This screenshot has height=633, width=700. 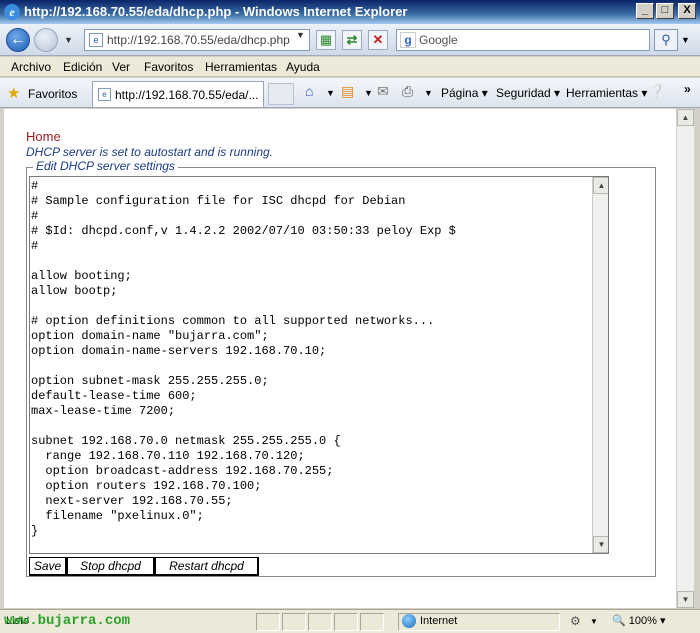 I want to click on search-placeholder: Google, so click(x=438, y=40).